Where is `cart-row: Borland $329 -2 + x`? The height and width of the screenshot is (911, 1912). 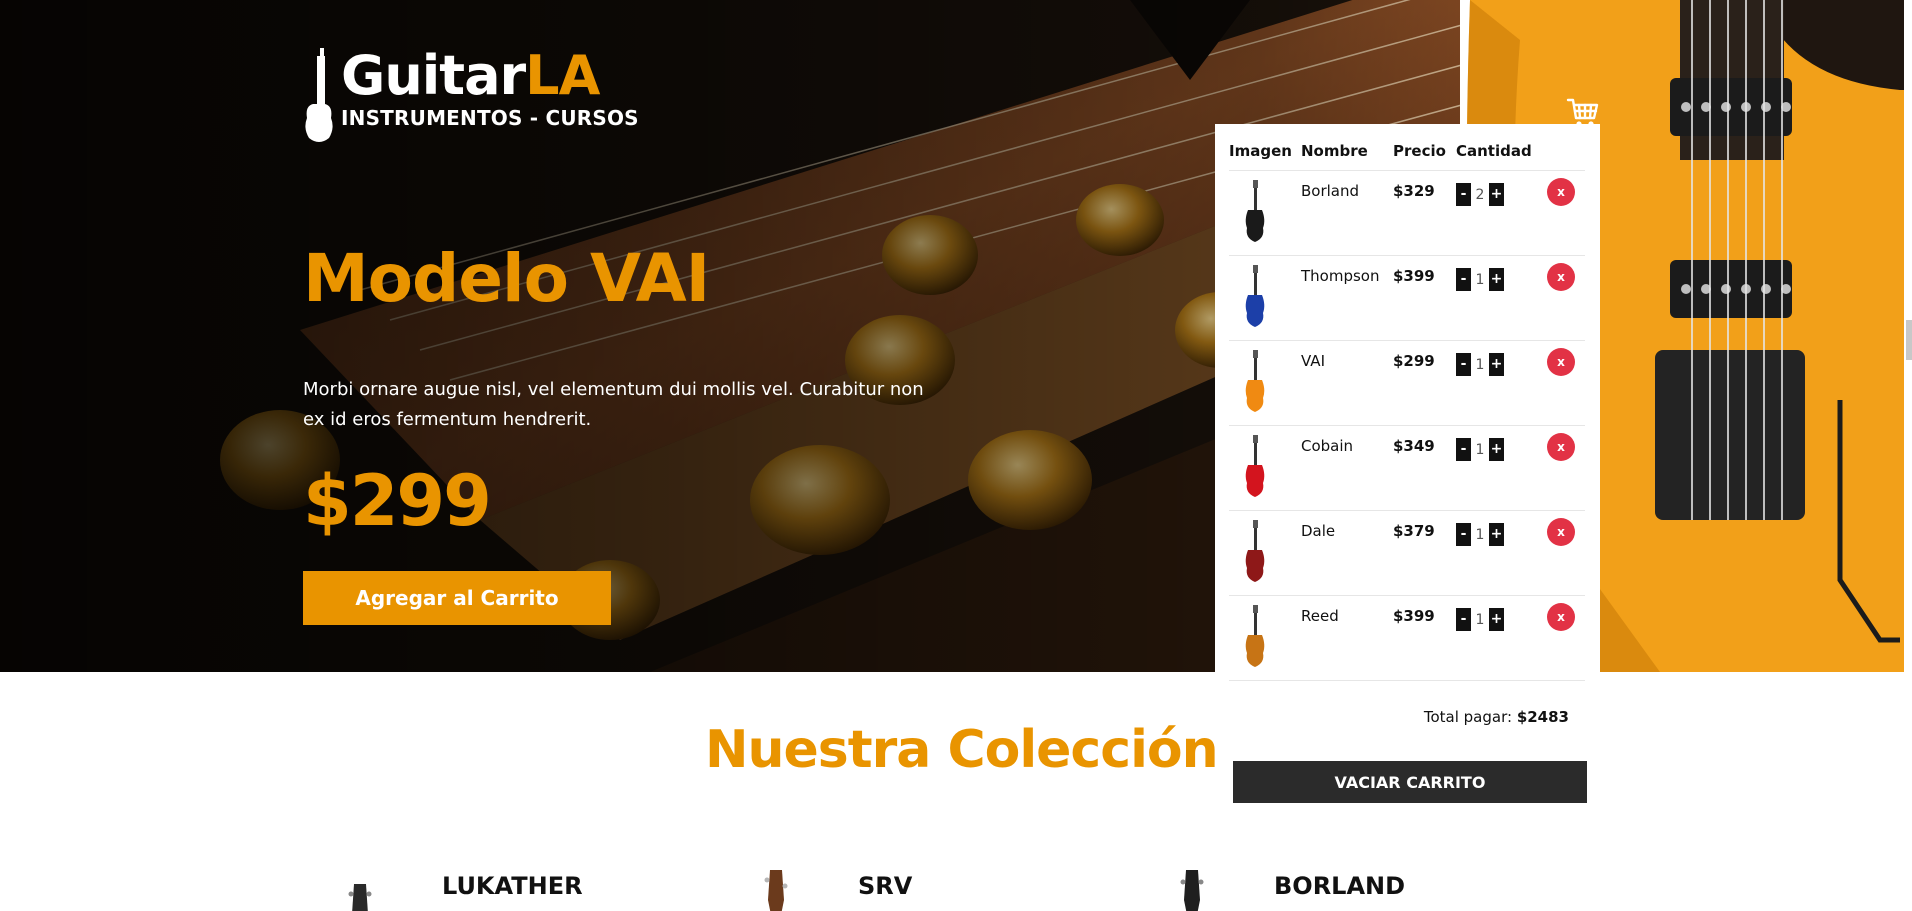 cart-row: Borland $329 -2 + x is located at coordinates (1407, 213).